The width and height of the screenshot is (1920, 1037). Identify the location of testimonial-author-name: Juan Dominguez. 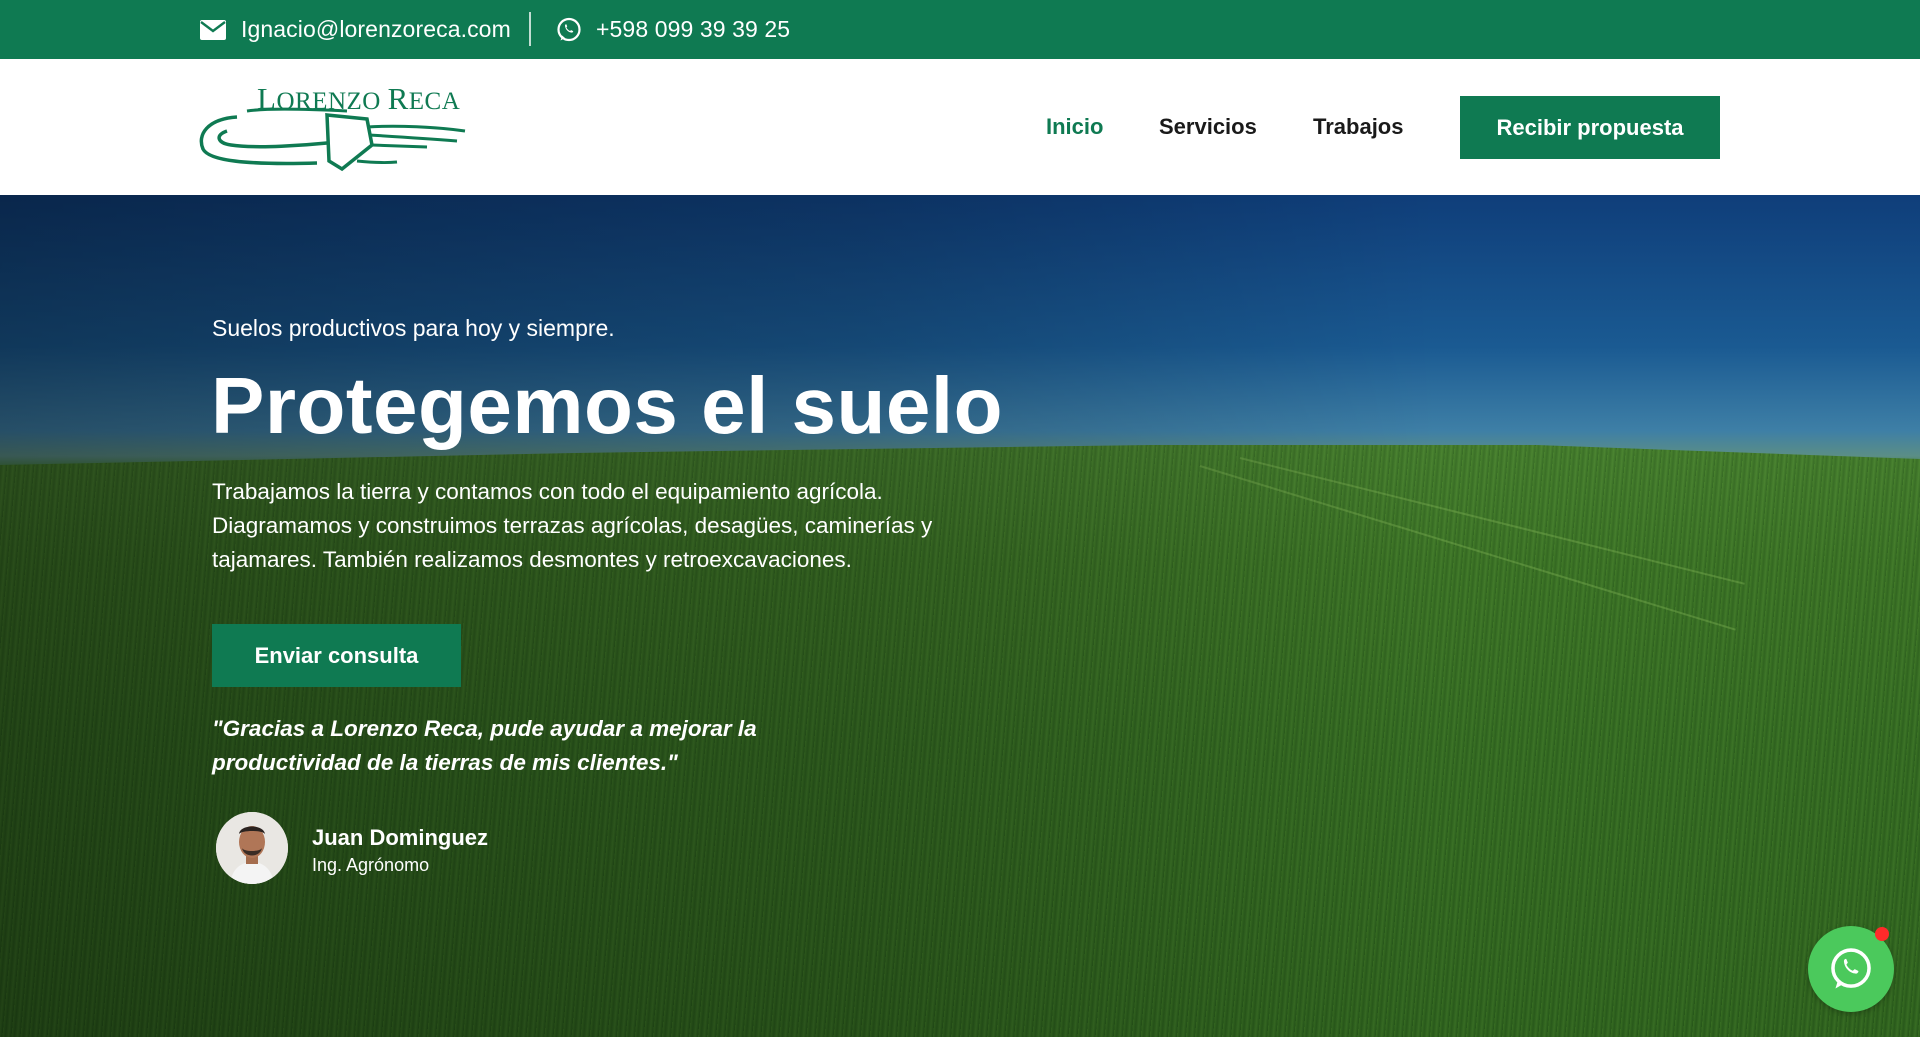
(400, 837).